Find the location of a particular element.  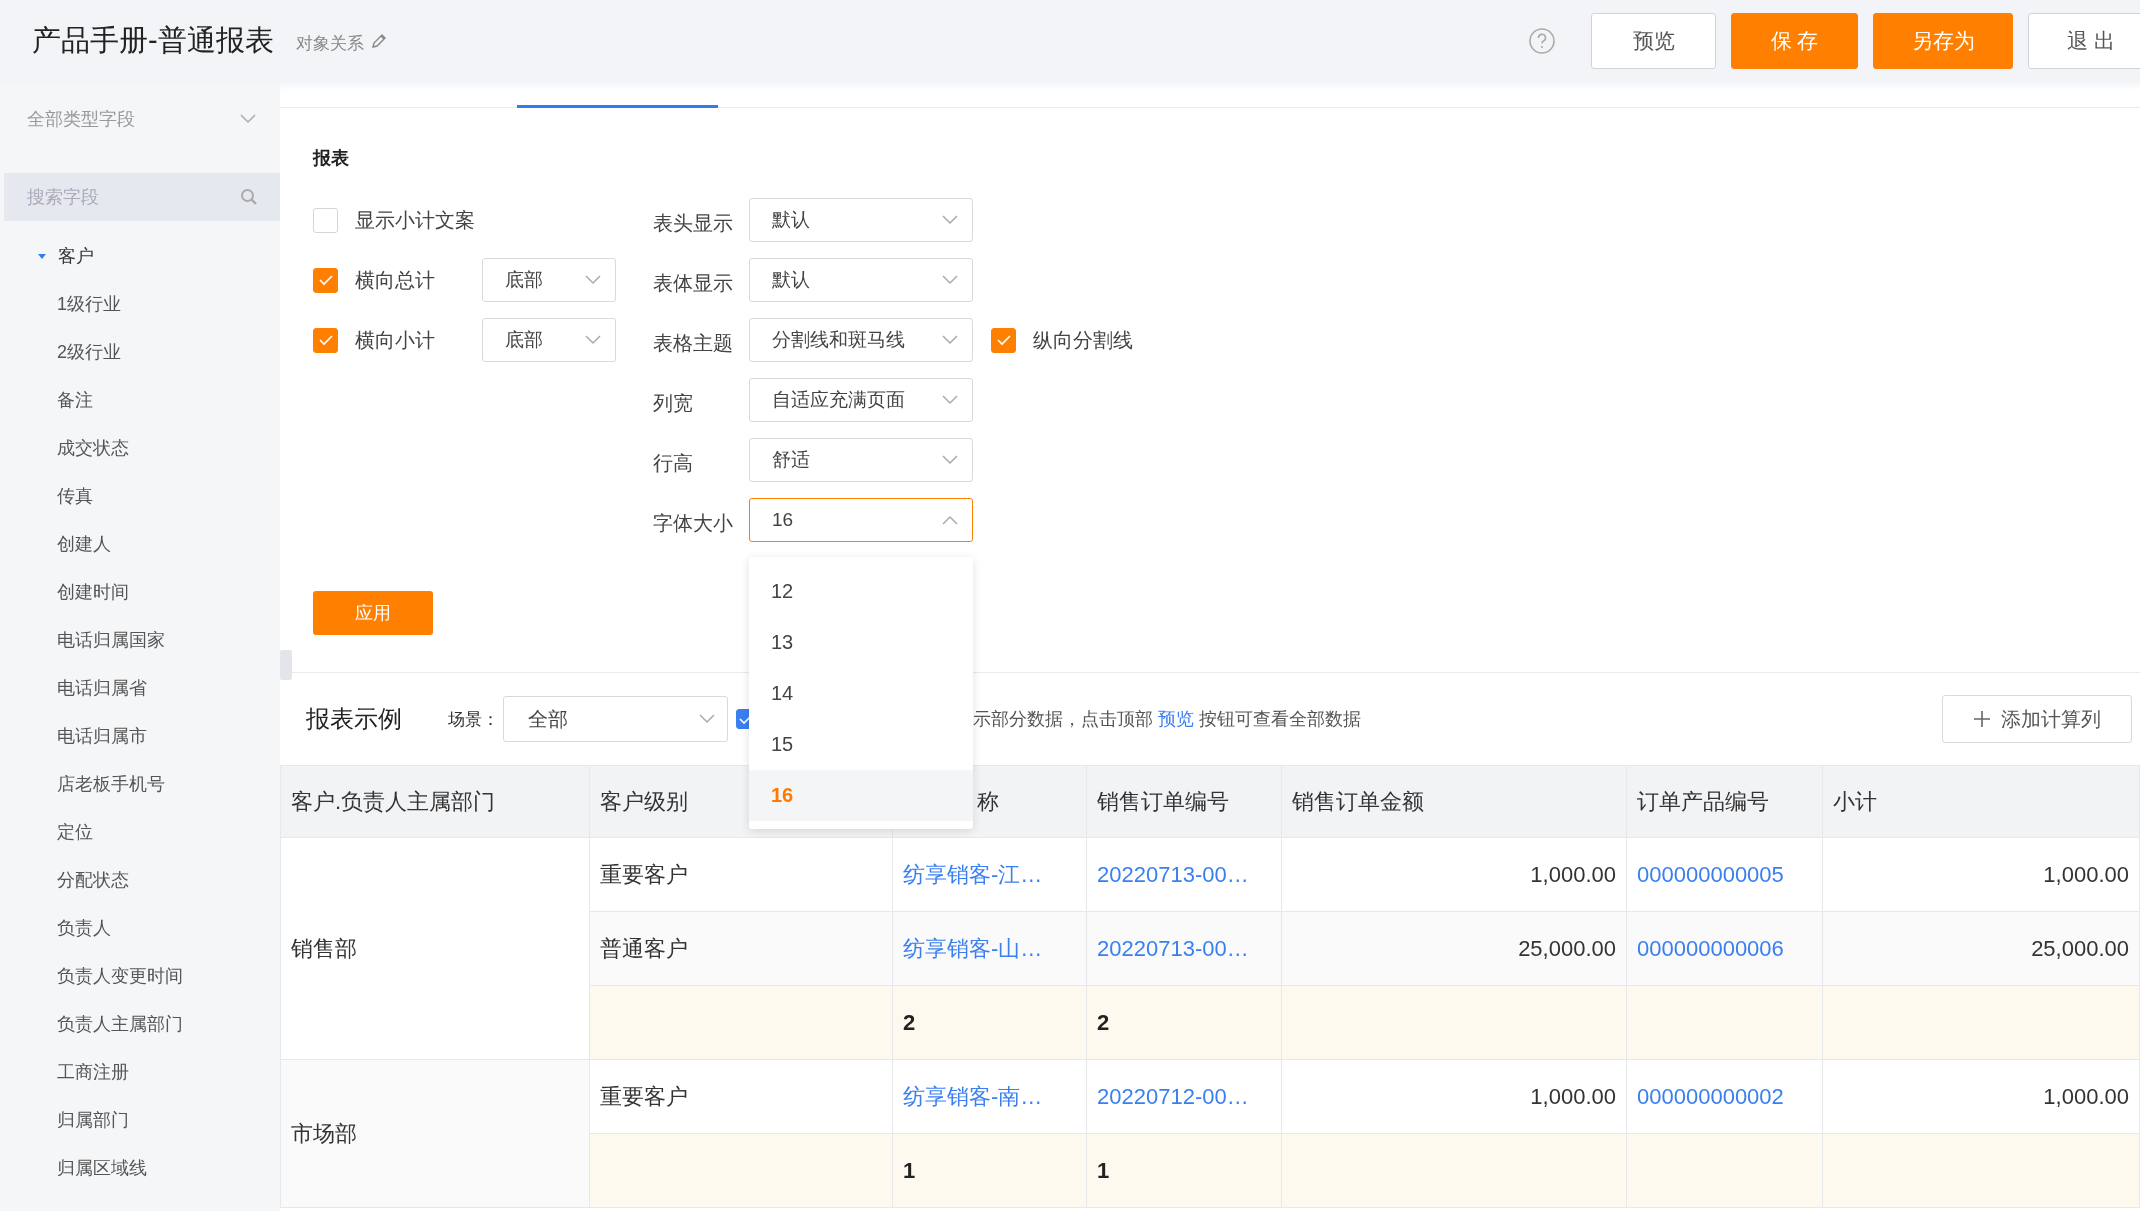

option-label: 横向小计 is located at coordinates (395, 340).